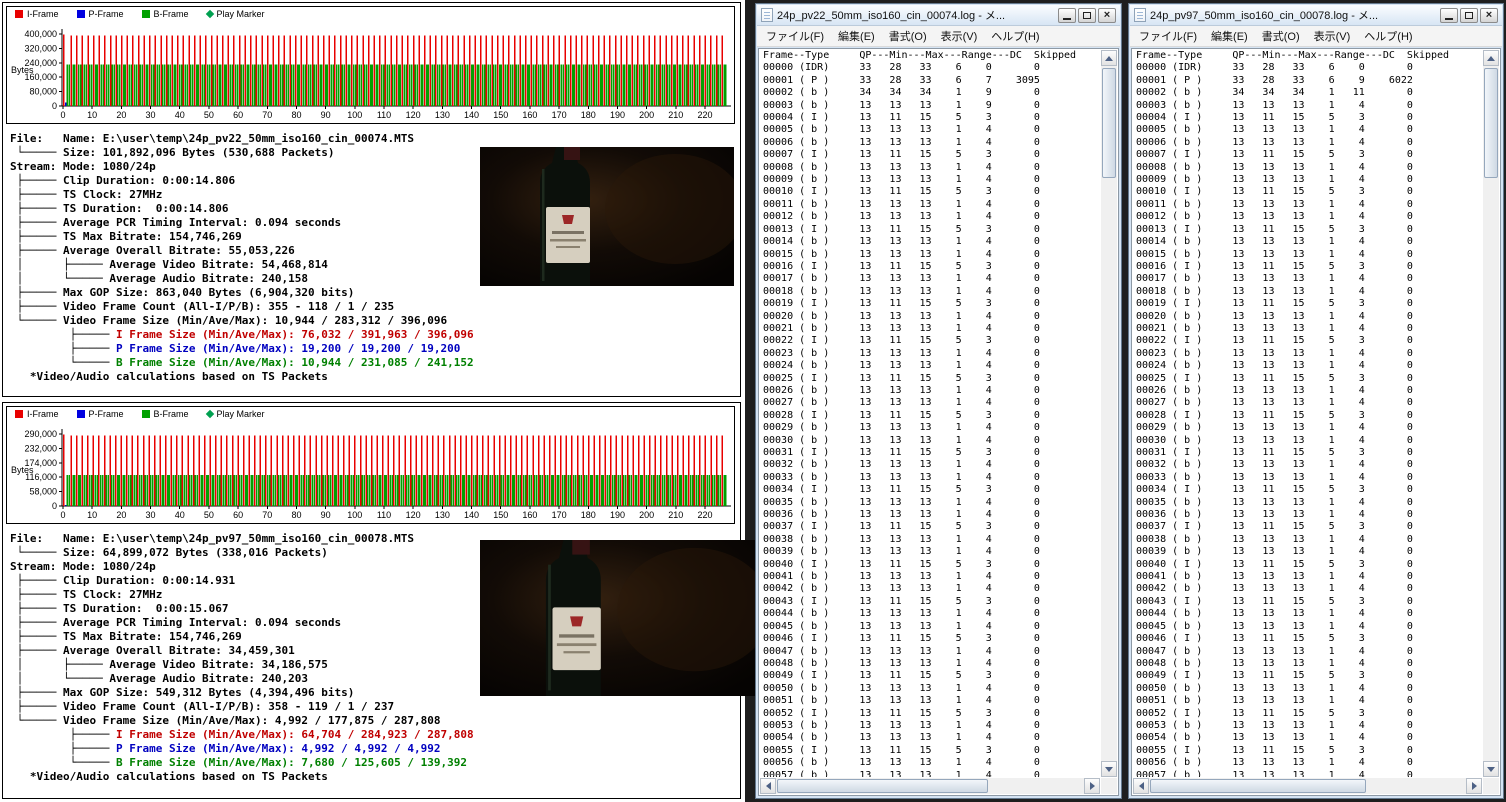  What do you see at coordinates (901, 701) in the screenshot?
I see `log-row: 00051 ( b ) 13 13 13 1 4 0` at bounding box center [901, 701].